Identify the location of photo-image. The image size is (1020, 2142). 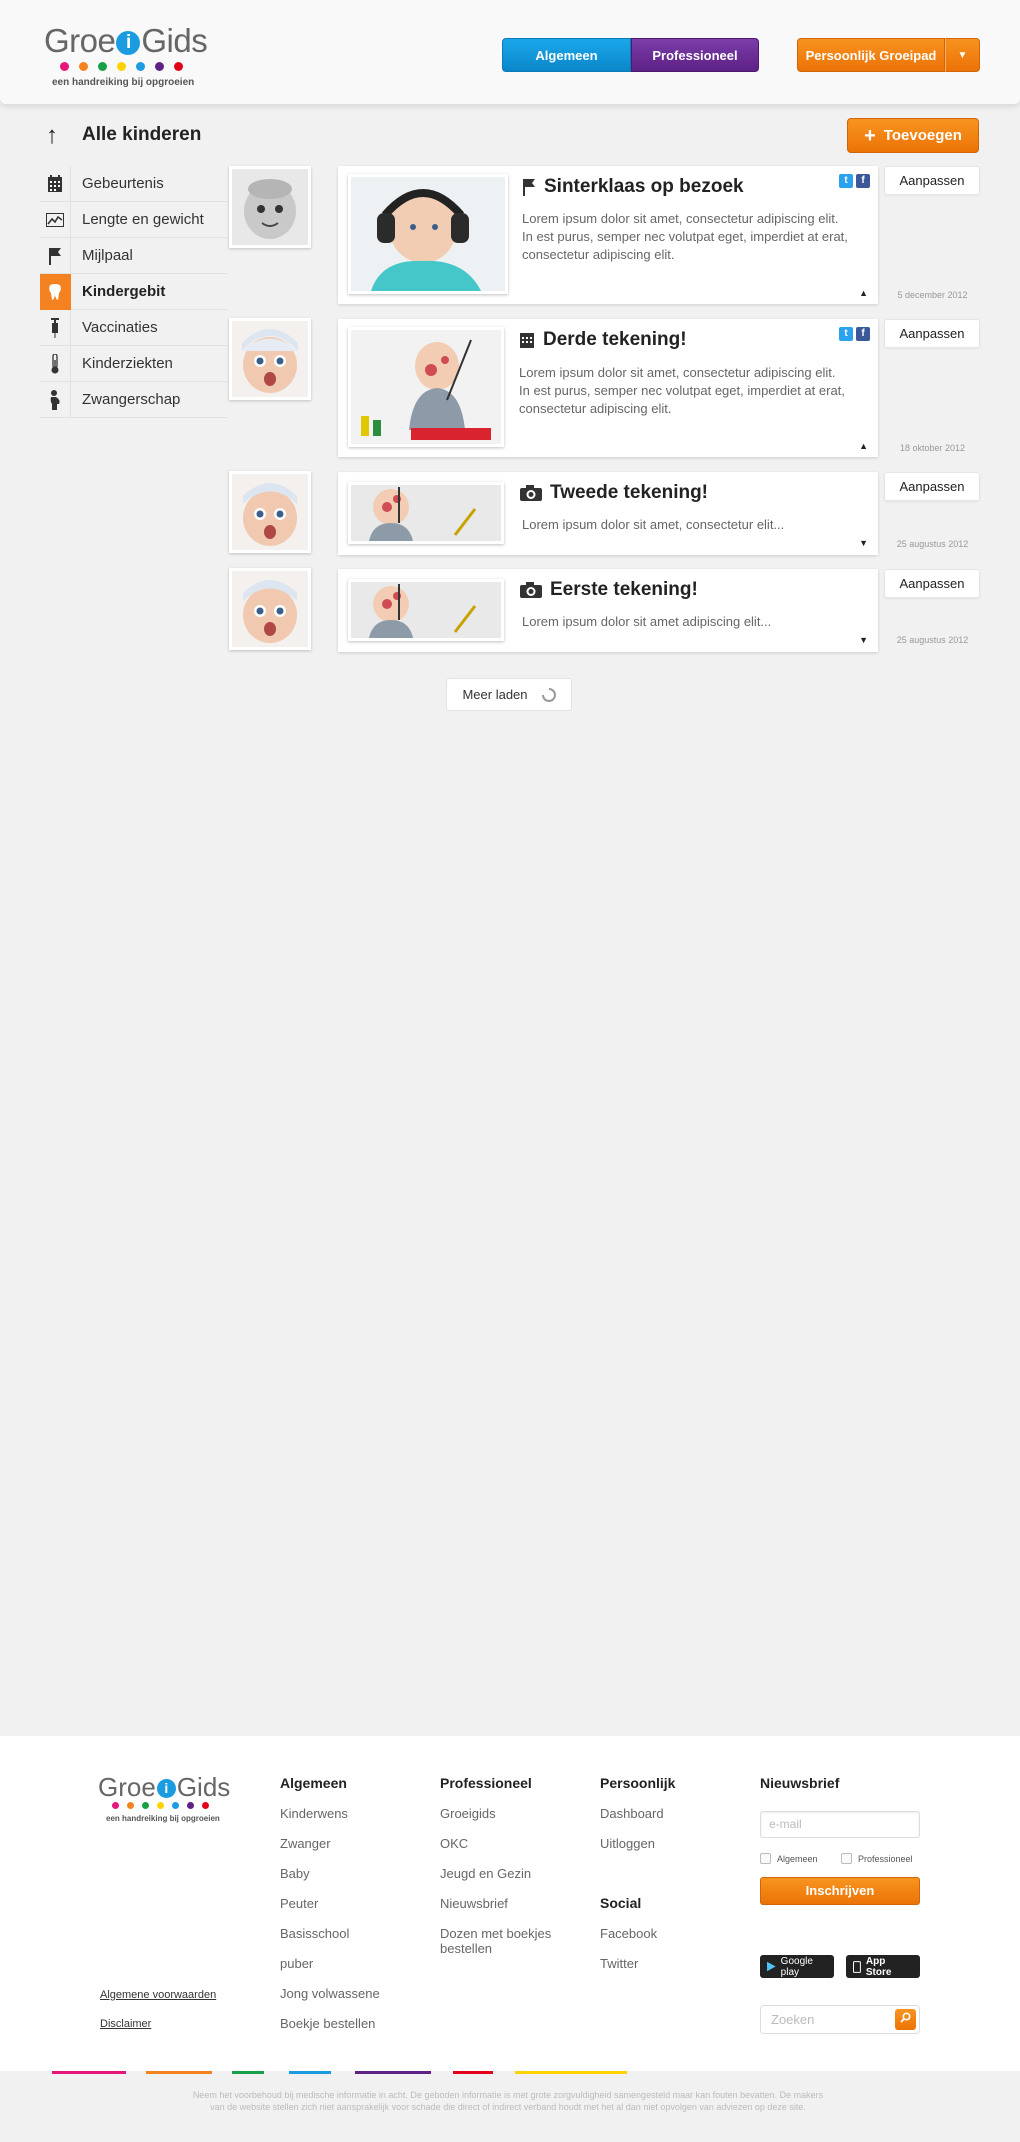
(426, 513).